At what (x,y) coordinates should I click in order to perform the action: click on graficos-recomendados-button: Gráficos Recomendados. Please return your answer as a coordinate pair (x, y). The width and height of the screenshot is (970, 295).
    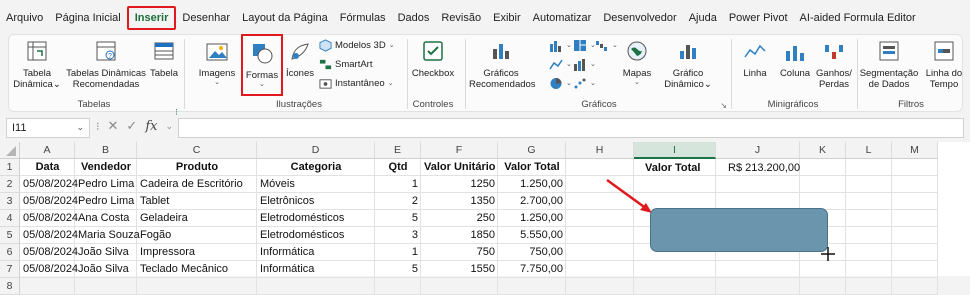
    Looking at the image, I should click on (502, 64).